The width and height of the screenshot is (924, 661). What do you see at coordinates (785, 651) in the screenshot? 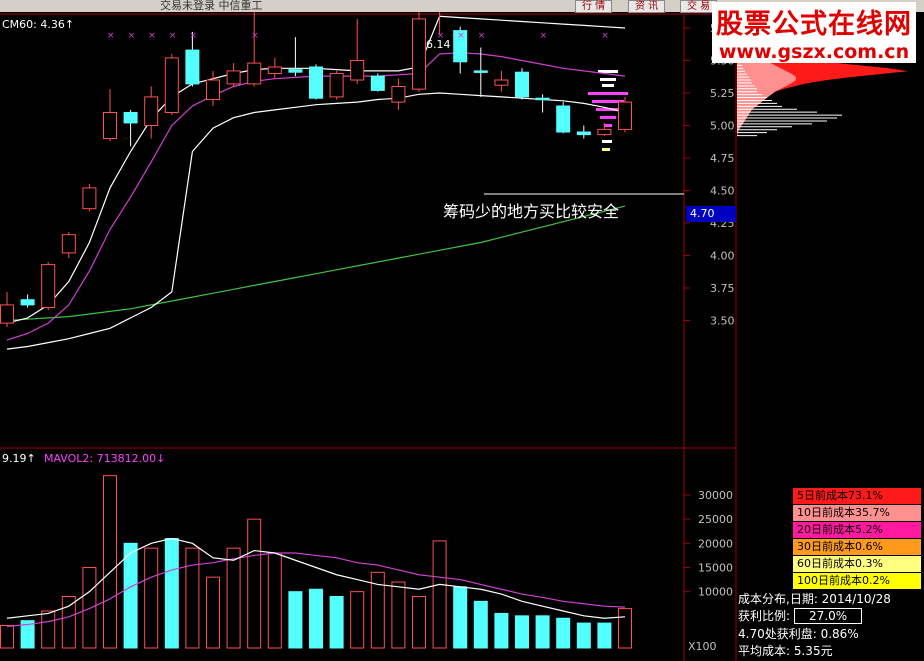
I see `chip-avg-cost: 平均成本: 5.35元` at bounding box center [785, 651].